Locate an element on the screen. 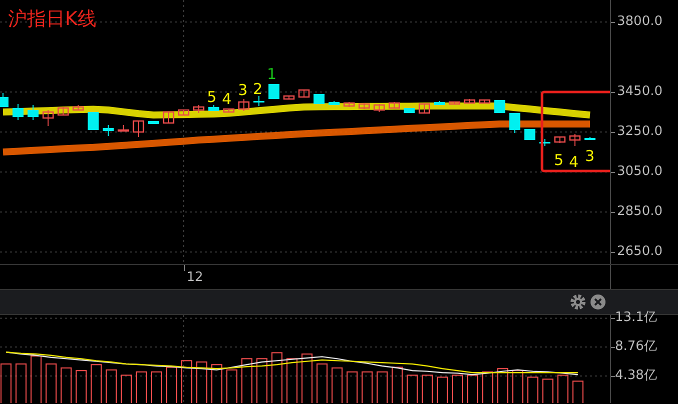  axis-label: 4.38亿 is located at coordinates (636, 376).